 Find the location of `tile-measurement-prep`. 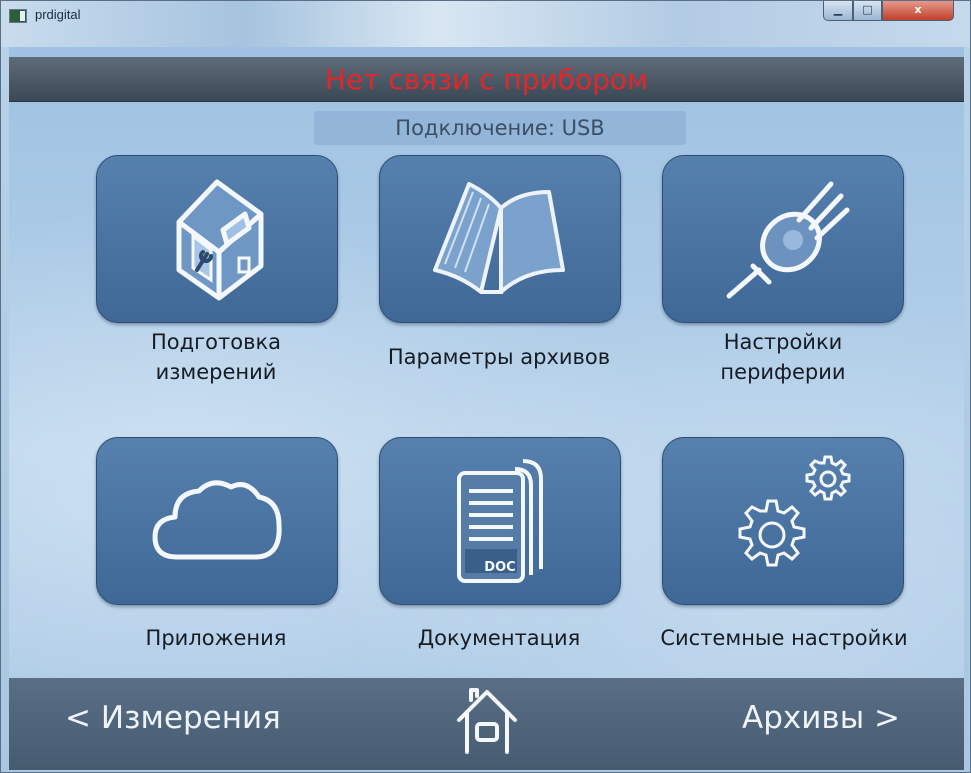

tile-measurement-prep is located at coordinates (217, 239).